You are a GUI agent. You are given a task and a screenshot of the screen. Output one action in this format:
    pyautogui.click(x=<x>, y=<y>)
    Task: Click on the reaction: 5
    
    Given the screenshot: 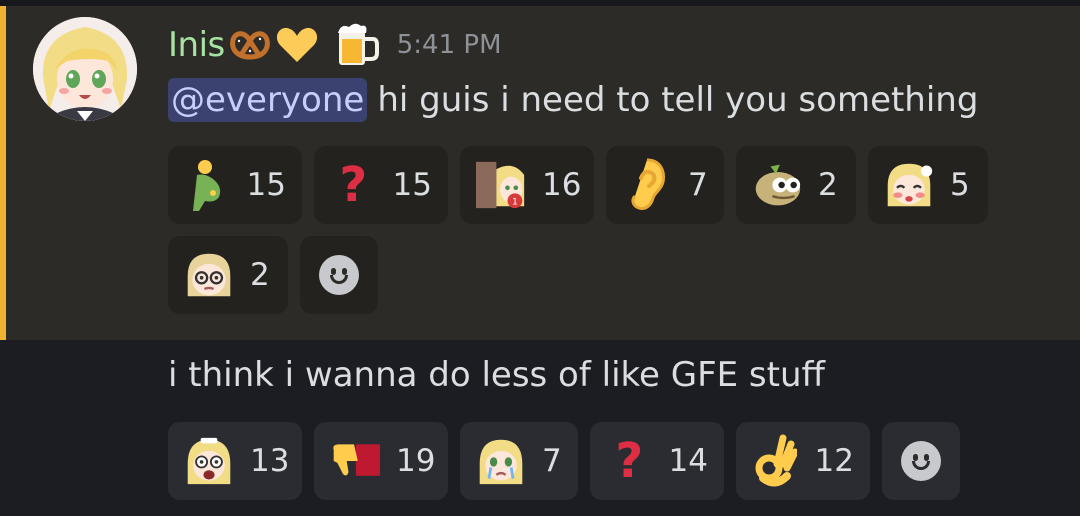 What is the action you would take?
    pyautogui.click(x=928, y=185)
    